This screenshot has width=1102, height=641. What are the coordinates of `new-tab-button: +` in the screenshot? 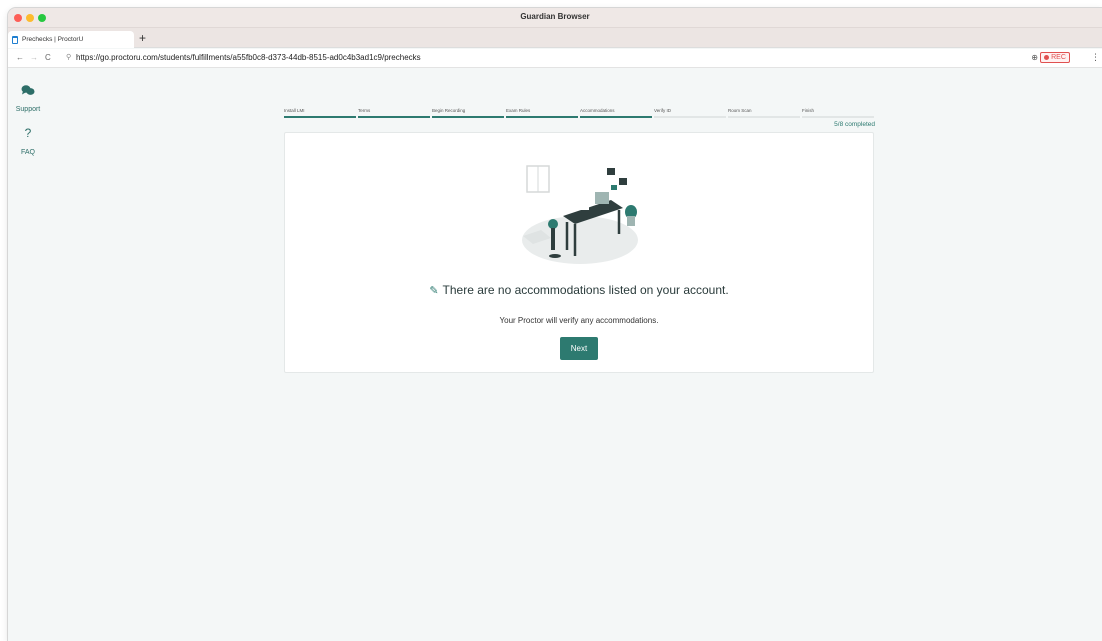 It's located at (142, 38).